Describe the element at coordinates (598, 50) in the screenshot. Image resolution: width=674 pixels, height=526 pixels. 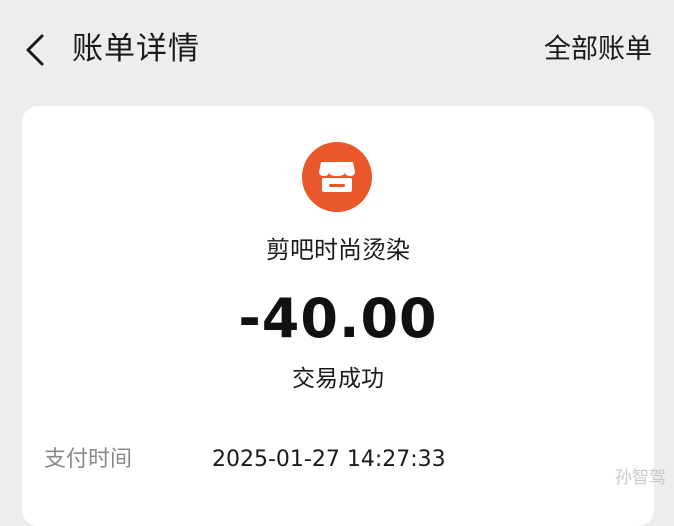
I see `all-bills-link: 全部账单` at that location.